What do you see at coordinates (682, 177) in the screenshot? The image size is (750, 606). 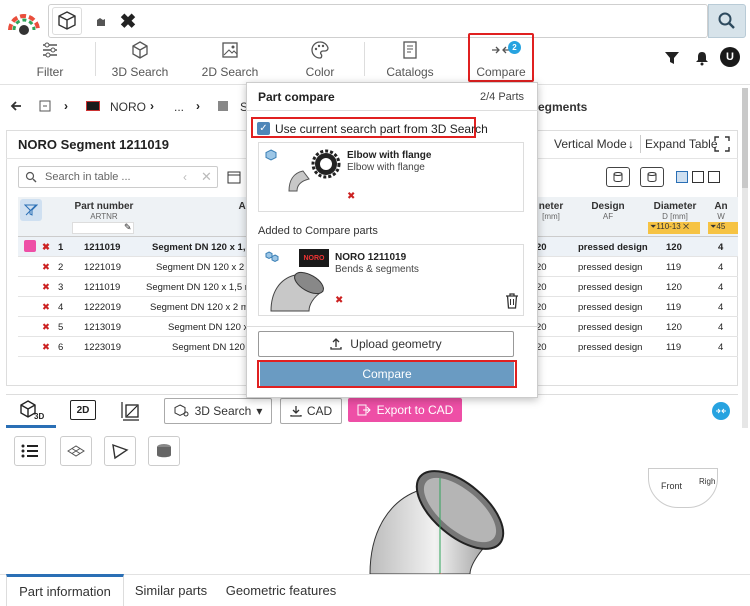 I see `view-list-icon` at bounding box center [682, 177].